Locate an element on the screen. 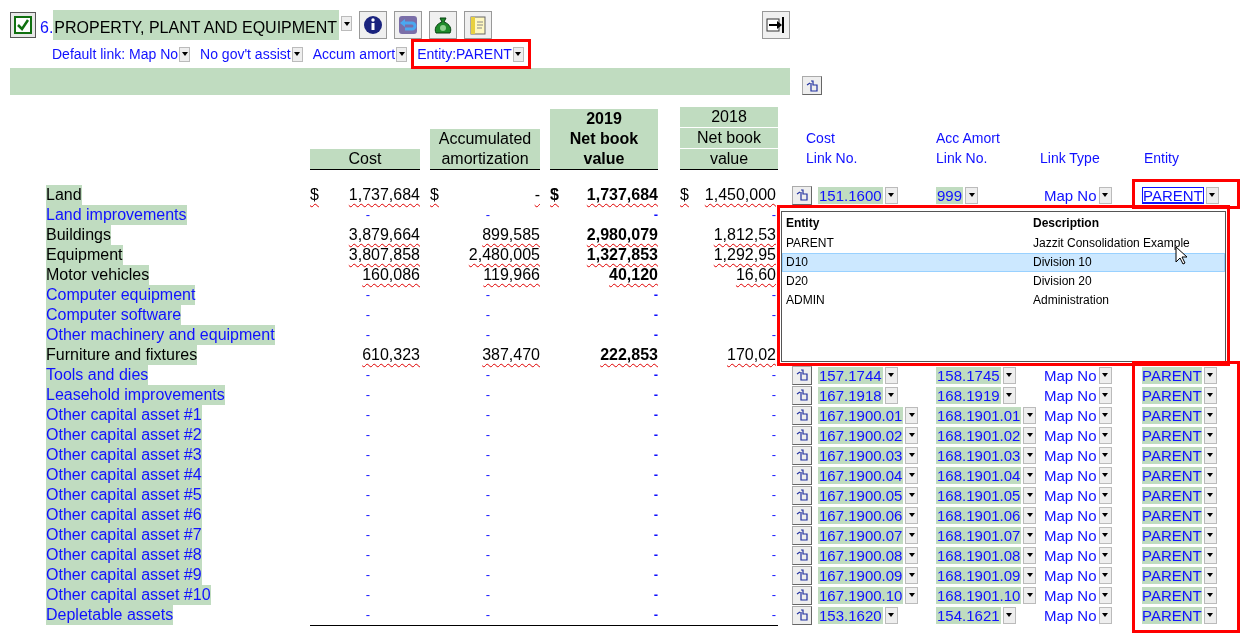 The width and height of the screenshot is (1257, 636). cost-link-field: 151.1600 is located at coordinates (850, 195).